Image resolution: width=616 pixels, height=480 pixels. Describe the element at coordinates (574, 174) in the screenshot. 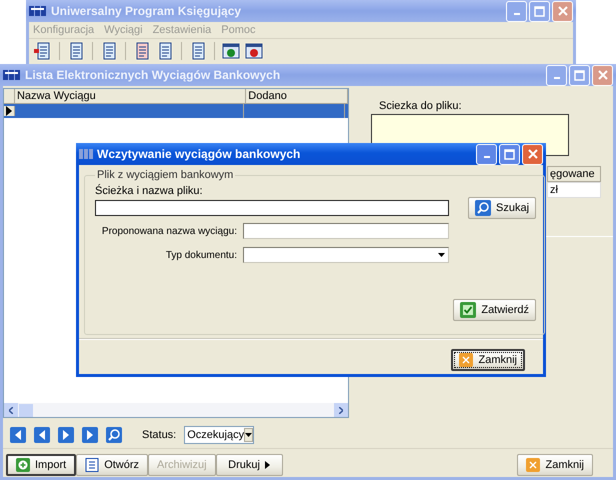

I see `column-header: ęgowane` at that location.